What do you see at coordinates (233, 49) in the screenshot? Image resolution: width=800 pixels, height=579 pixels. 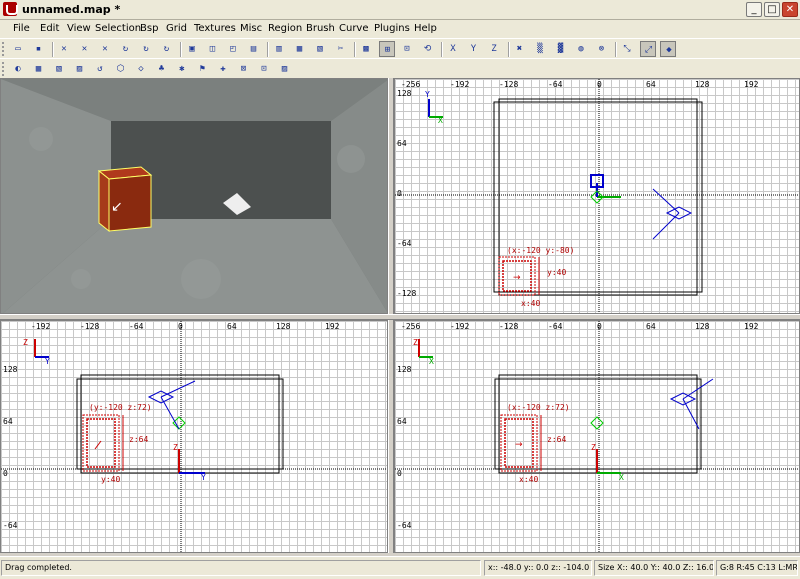 I see `select-partial-tall-button: ◰` at bounding box center [233, 49].